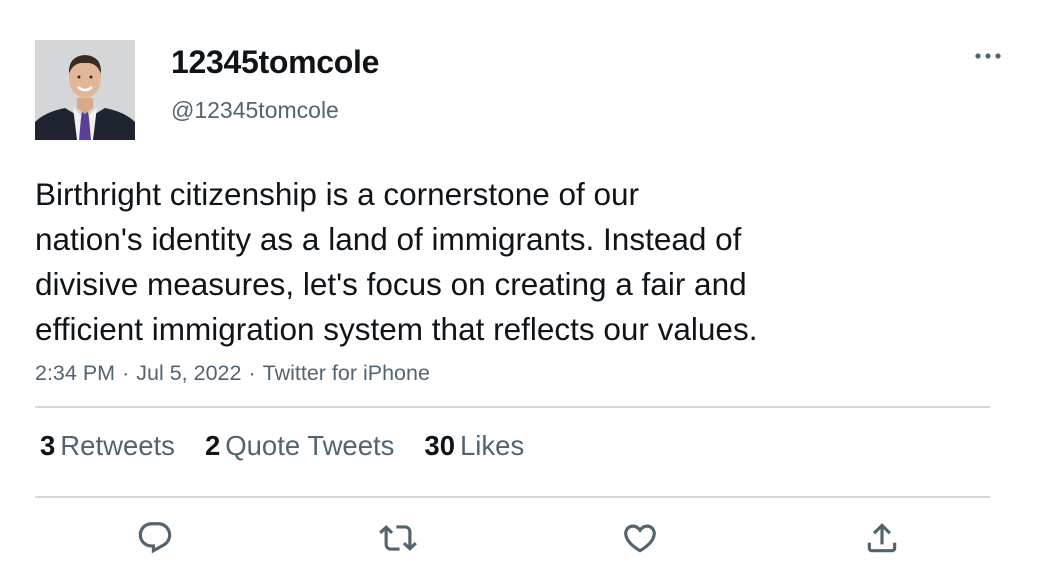  What do you see at coordinates (275, 62) in the screenshot?
I see `display-name: 12345tomcole` at bounding box center [275, 62].